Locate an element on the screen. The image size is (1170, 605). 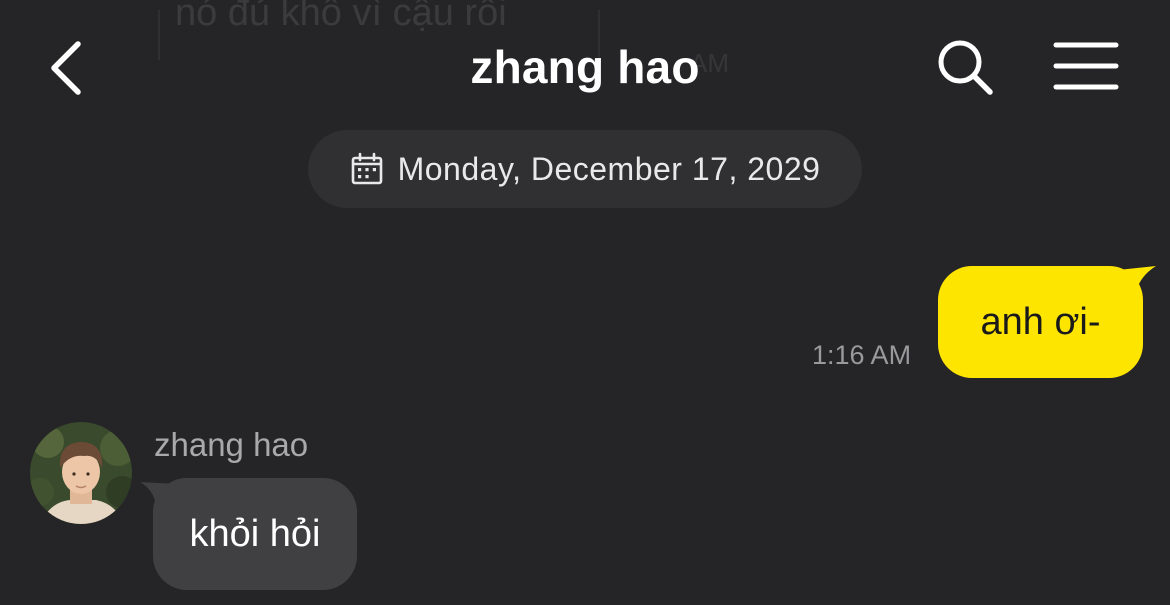
search-button is located at coordinates (965, 67).